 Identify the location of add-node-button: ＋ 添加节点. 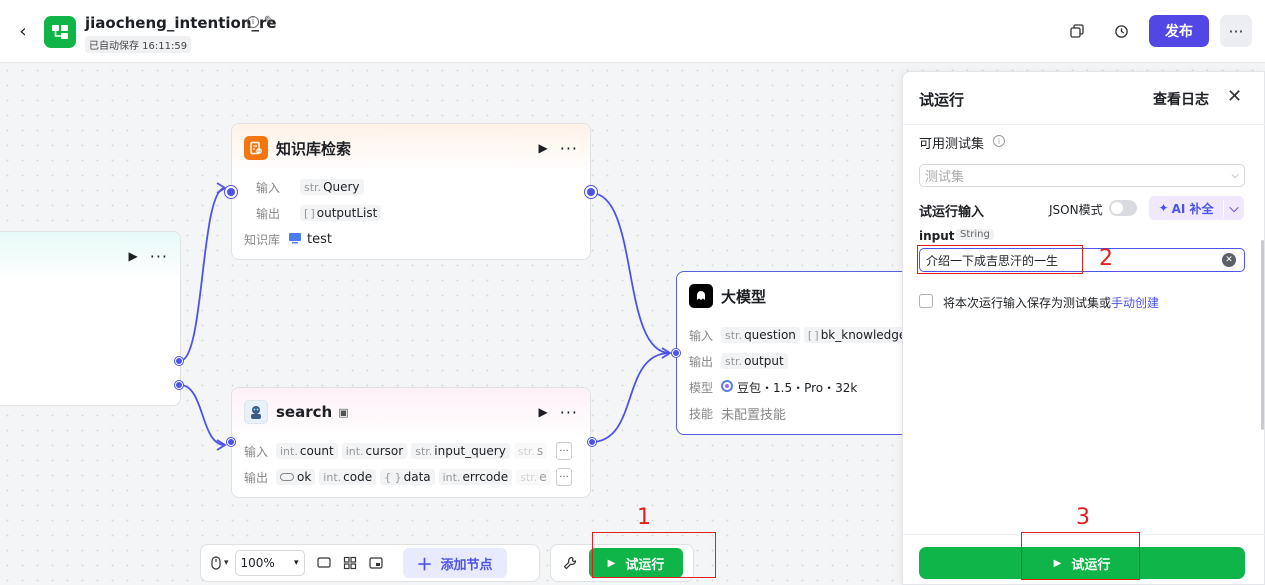
(454, 563).